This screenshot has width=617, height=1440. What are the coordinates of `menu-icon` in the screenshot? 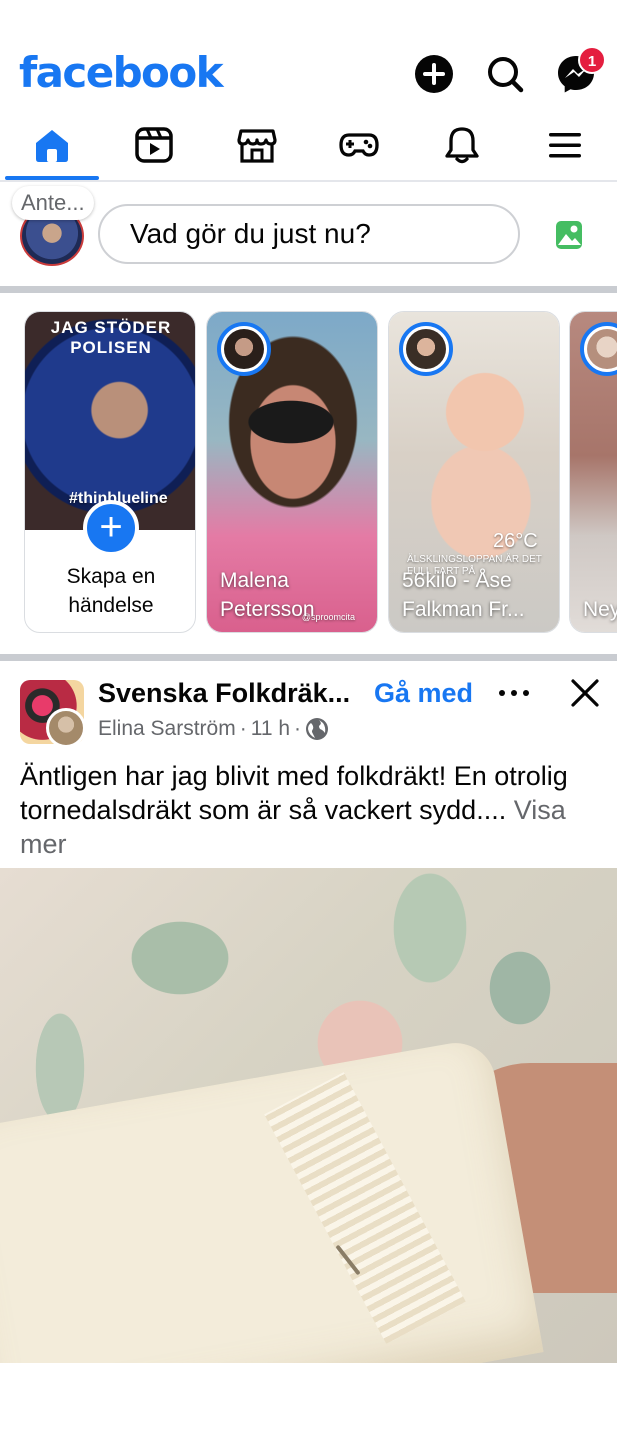 It's located at (565, 145).